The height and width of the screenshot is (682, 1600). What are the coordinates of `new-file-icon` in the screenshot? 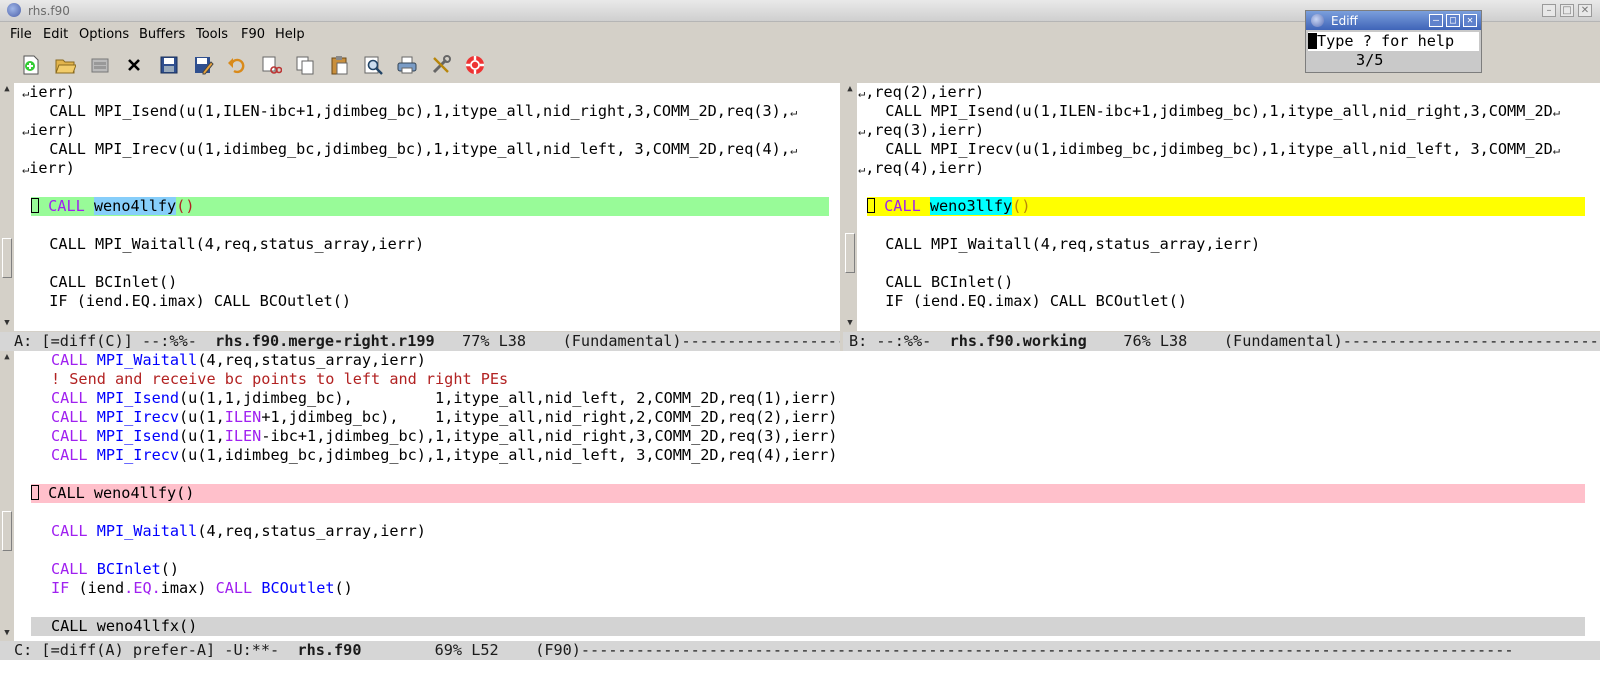 It's located at (31, 65).